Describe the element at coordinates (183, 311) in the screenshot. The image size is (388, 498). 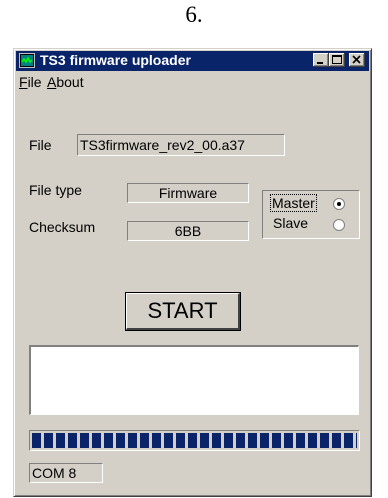
I see `start-button: START` at that location.